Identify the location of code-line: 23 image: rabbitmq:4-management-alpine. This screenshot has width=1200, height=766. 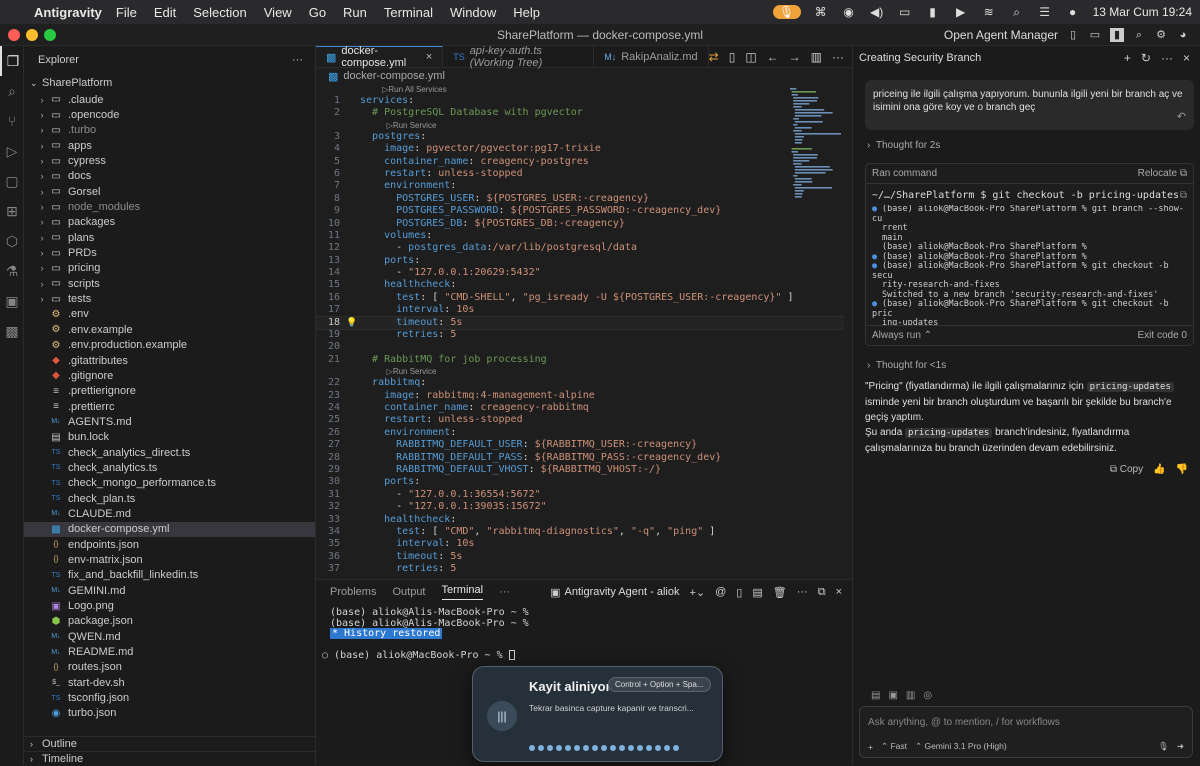
(581, 396).